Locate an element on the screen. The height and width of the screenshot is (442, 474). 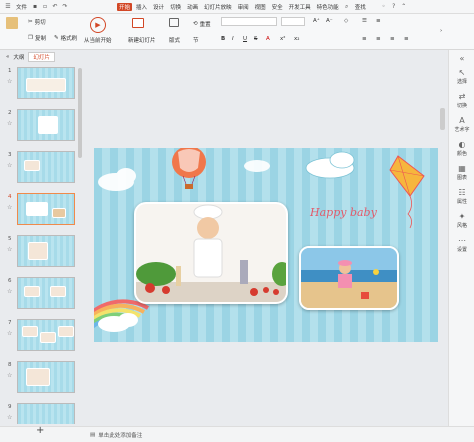
search-label: 查找 is located at coordinates (360, 7).